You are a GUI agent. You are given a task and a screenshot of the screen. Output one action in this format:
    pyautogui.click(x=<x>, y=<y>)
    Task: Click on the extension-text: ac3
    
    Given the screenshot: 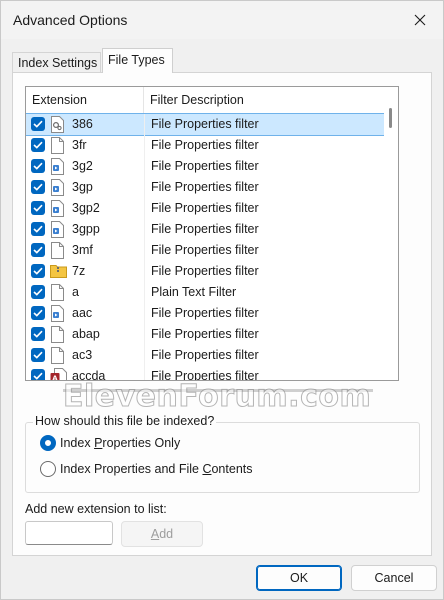 What is the action you would take?
    pyautogui.click(x=82, y=355)
    